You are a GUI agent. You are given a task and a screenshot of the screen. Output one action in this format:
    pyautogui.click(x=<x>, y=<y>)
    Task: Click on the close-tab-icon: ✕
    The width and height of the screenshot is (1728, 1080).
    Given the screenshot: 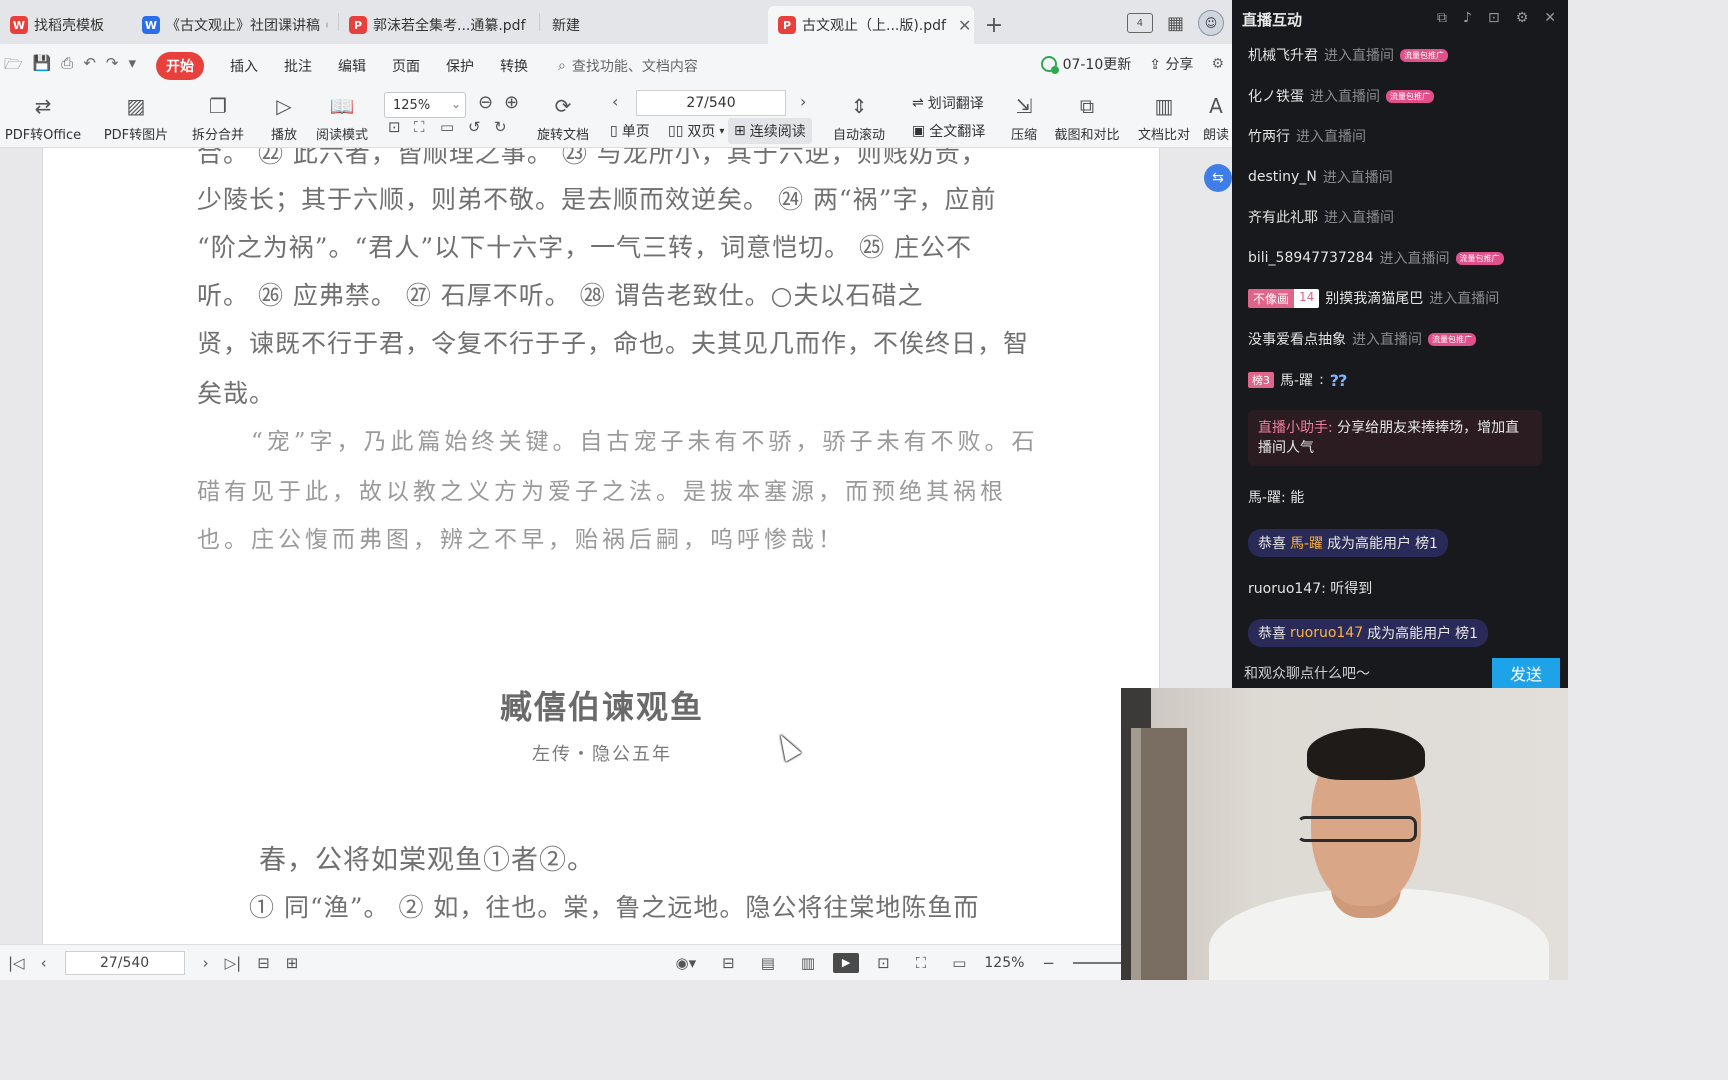 What is the action you would take?
    pyautogui.click(x=964, y=25)
    